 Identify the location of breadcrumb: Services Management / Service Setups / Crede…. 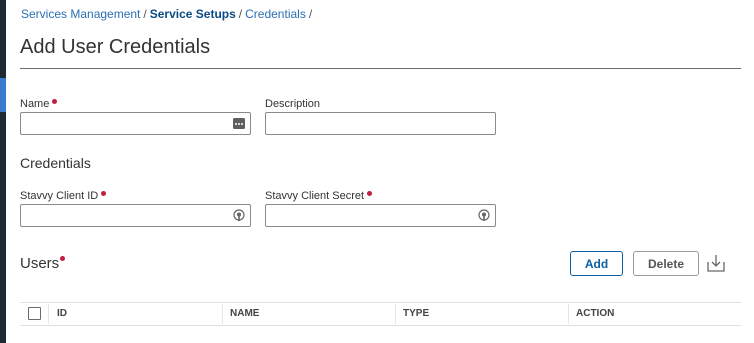
(168, 14).